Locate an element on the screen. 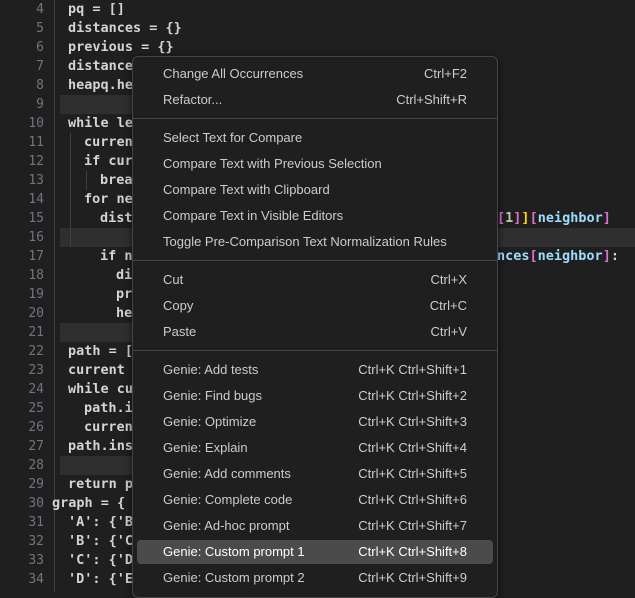 This screenshot has height=598, width=635. line-number: 21 is located at coordinates (36, 332).